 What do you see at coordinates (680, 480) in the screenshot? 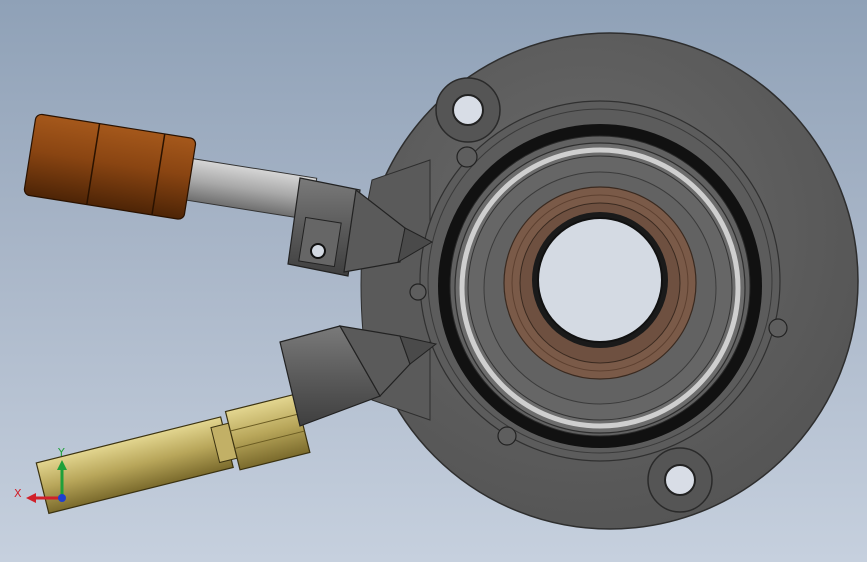
I see `mounting-ear-bottom` at bounding box center [680, 480].